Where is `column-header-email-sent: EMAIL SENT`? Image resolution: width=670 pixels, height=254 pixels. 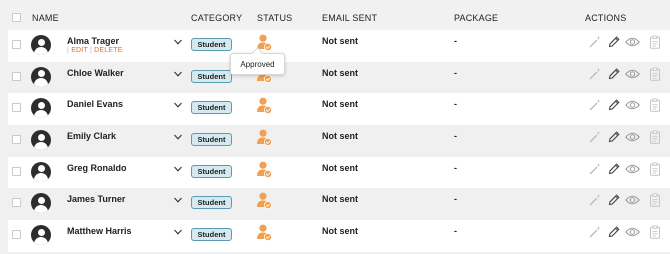 column-header-email-sent: EMAIL SENT is located at coordinates (349, 18).